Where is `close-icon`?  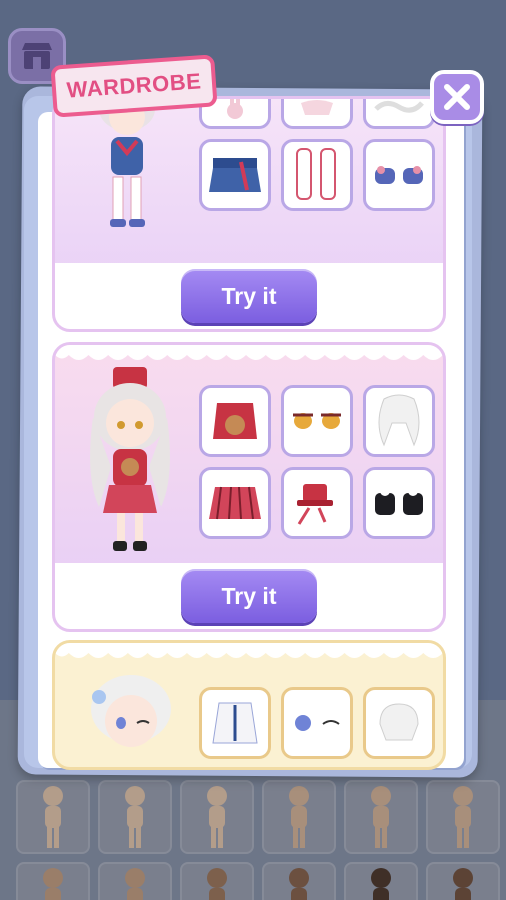 close-icon is located at coordinates (457, 97).